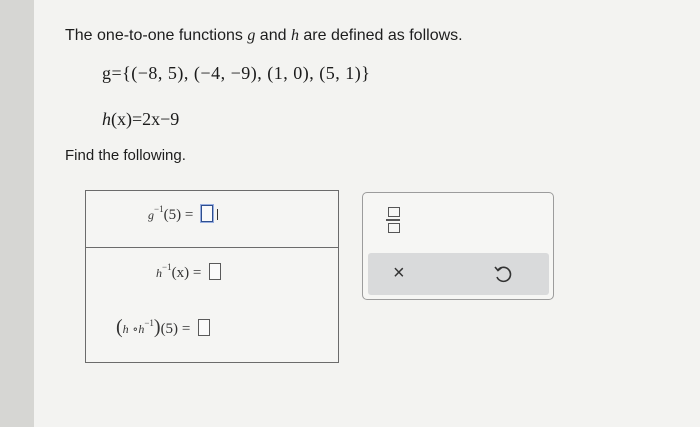 This screenshot has width=700, height=427. What do you see at coordinates (106, 119) in the screenshot?
I see `h-name: h` at bounding box center [106, 119].